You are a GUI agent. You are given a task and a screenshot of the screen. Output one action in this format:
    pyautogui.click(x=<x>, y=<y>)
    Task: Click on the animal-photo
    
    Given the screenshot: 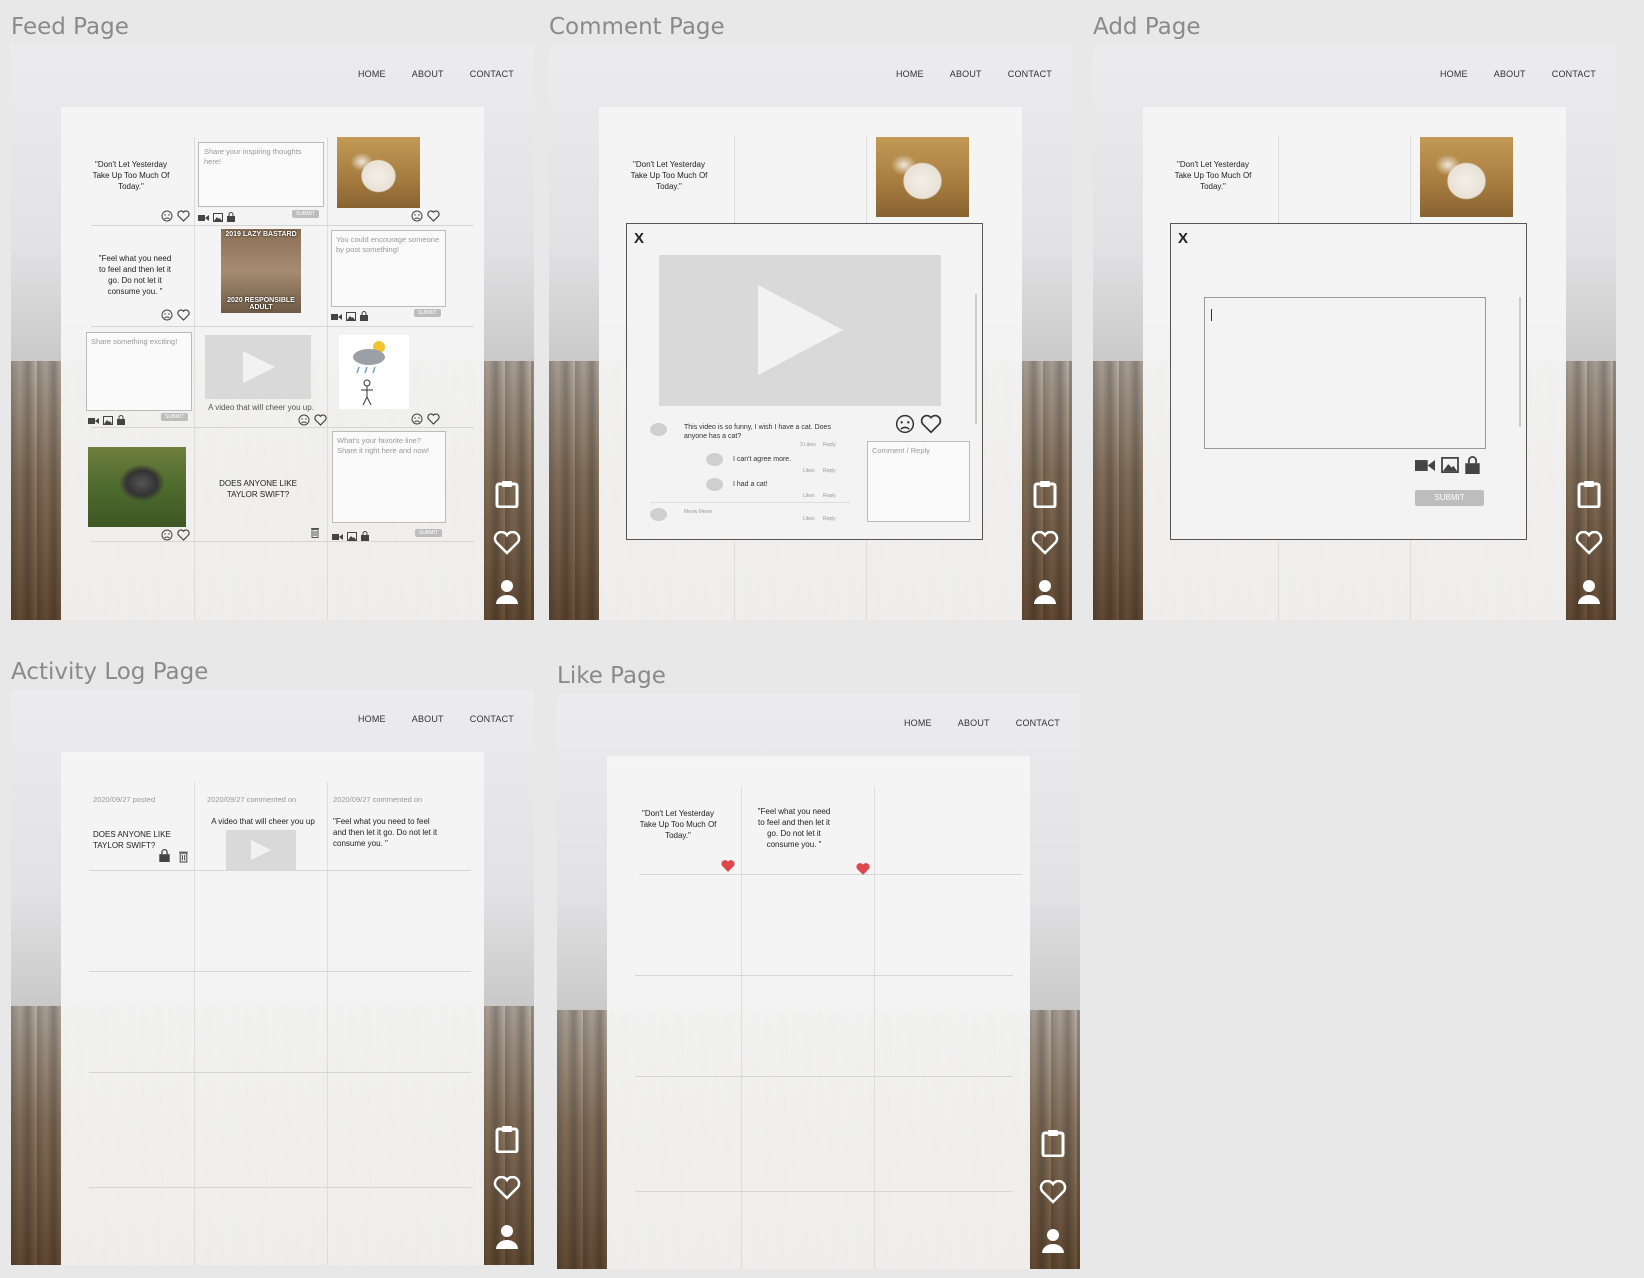 What is the action you would take?
    pyautogui.click(x=137, y=487)
    